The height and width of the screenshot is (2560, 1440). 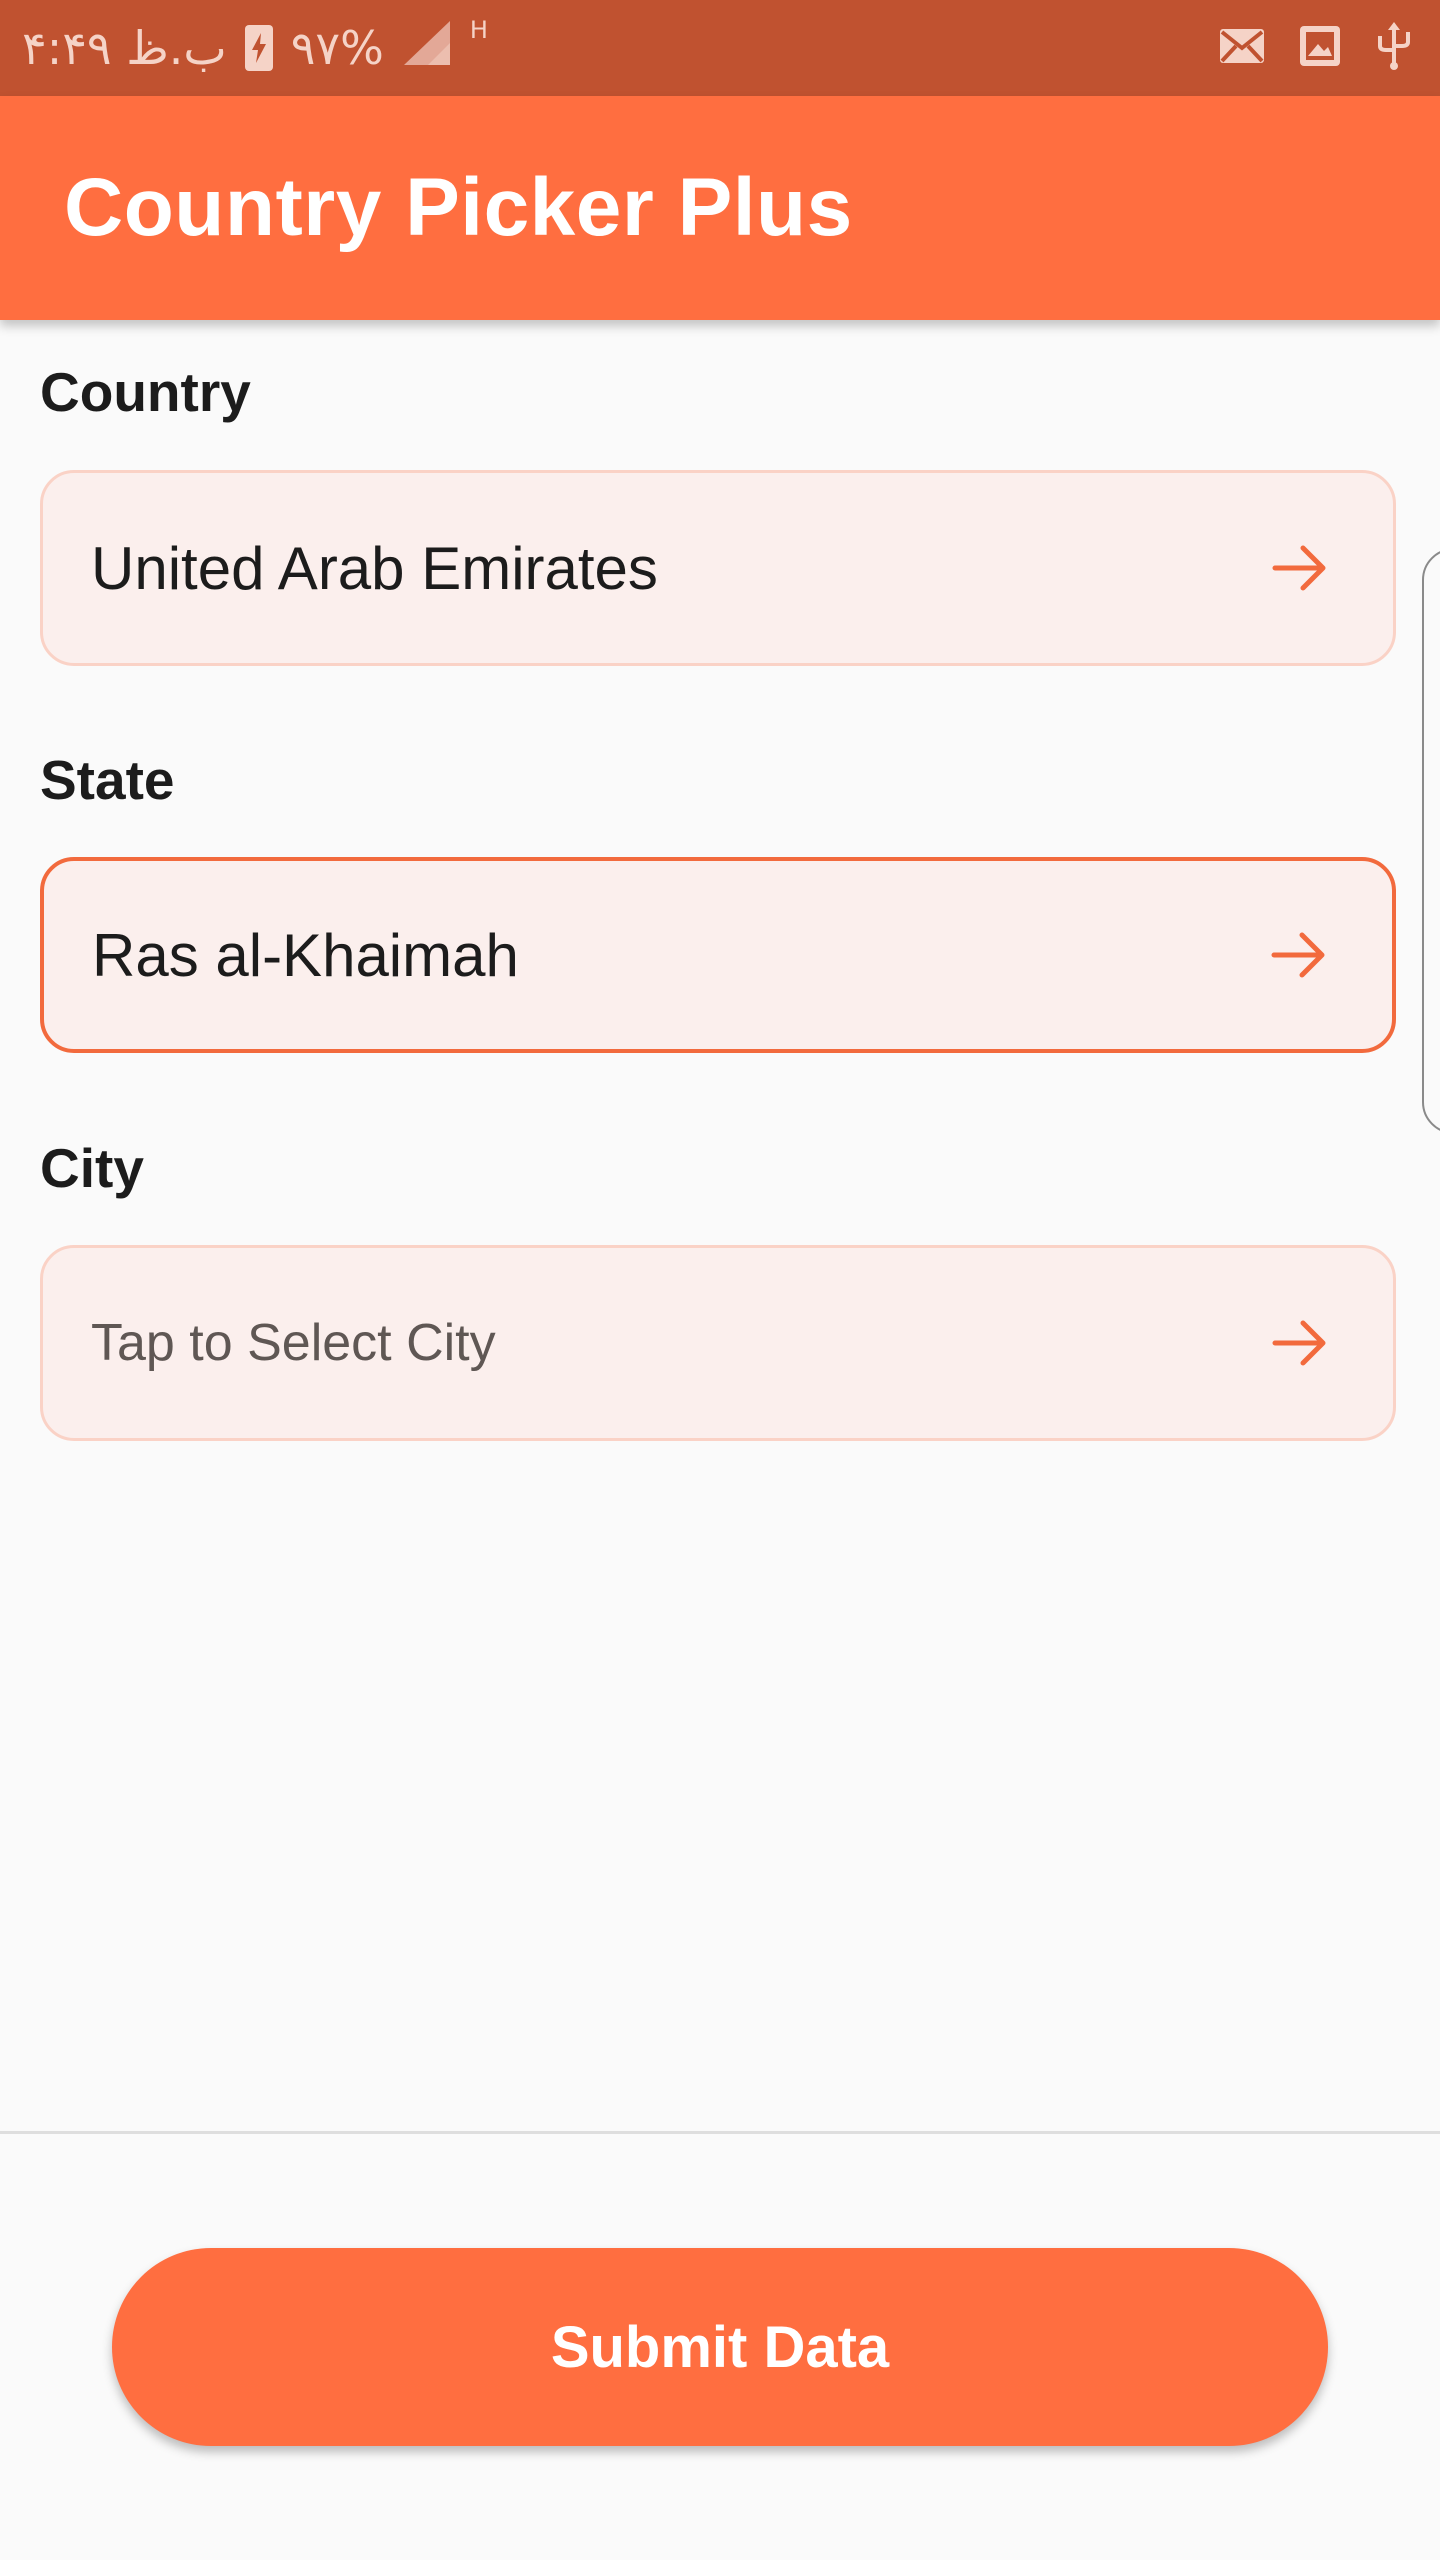 What do you see at coordinates (478, 30) in the screenshot?
I see `network-type: H` at bounding box center [478, 30].